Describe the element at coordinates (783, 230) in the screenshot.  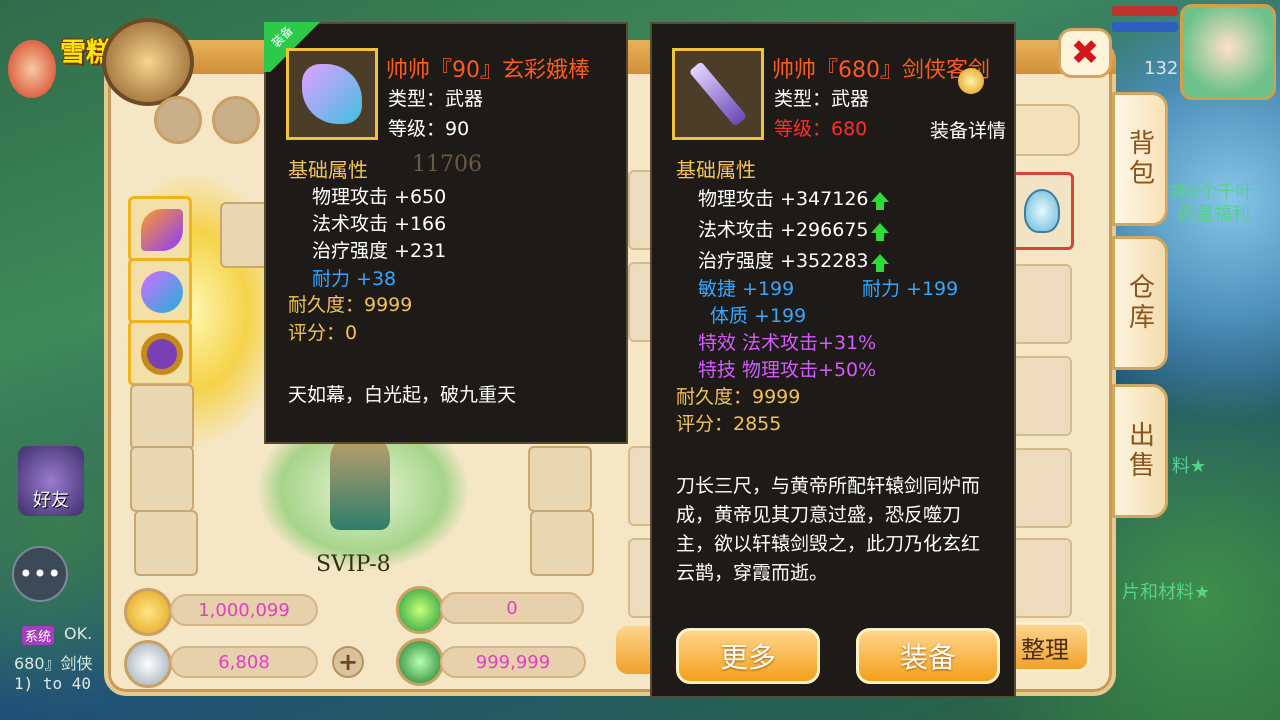
I see `stat-magic-attack-text: 法术攻击 +296675` at that location.